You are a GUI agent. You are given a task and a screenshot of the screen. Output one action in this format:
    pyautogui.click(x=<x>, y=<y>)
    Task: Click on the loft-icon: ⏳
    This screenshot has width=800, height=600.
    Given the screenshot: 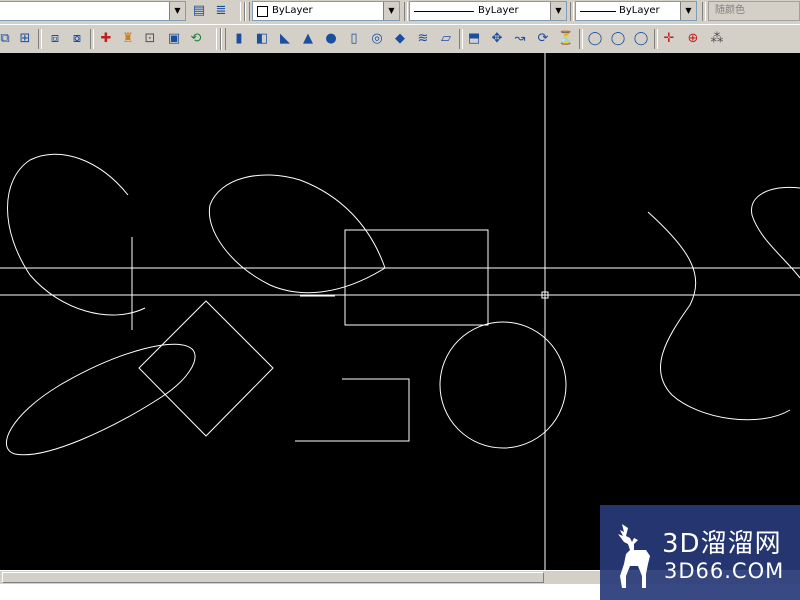 What is the action you would take?
    pyautogui.click(x=566, y=39)
    